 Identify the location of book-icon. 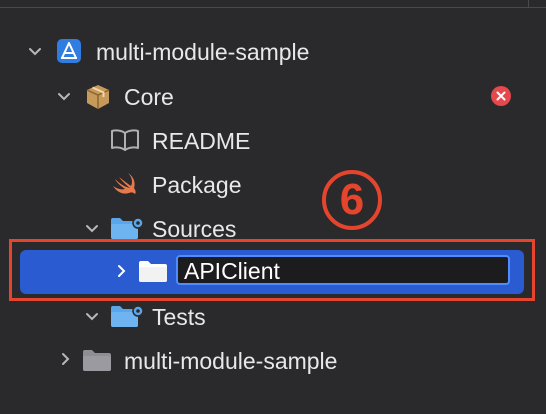
(125, 142).